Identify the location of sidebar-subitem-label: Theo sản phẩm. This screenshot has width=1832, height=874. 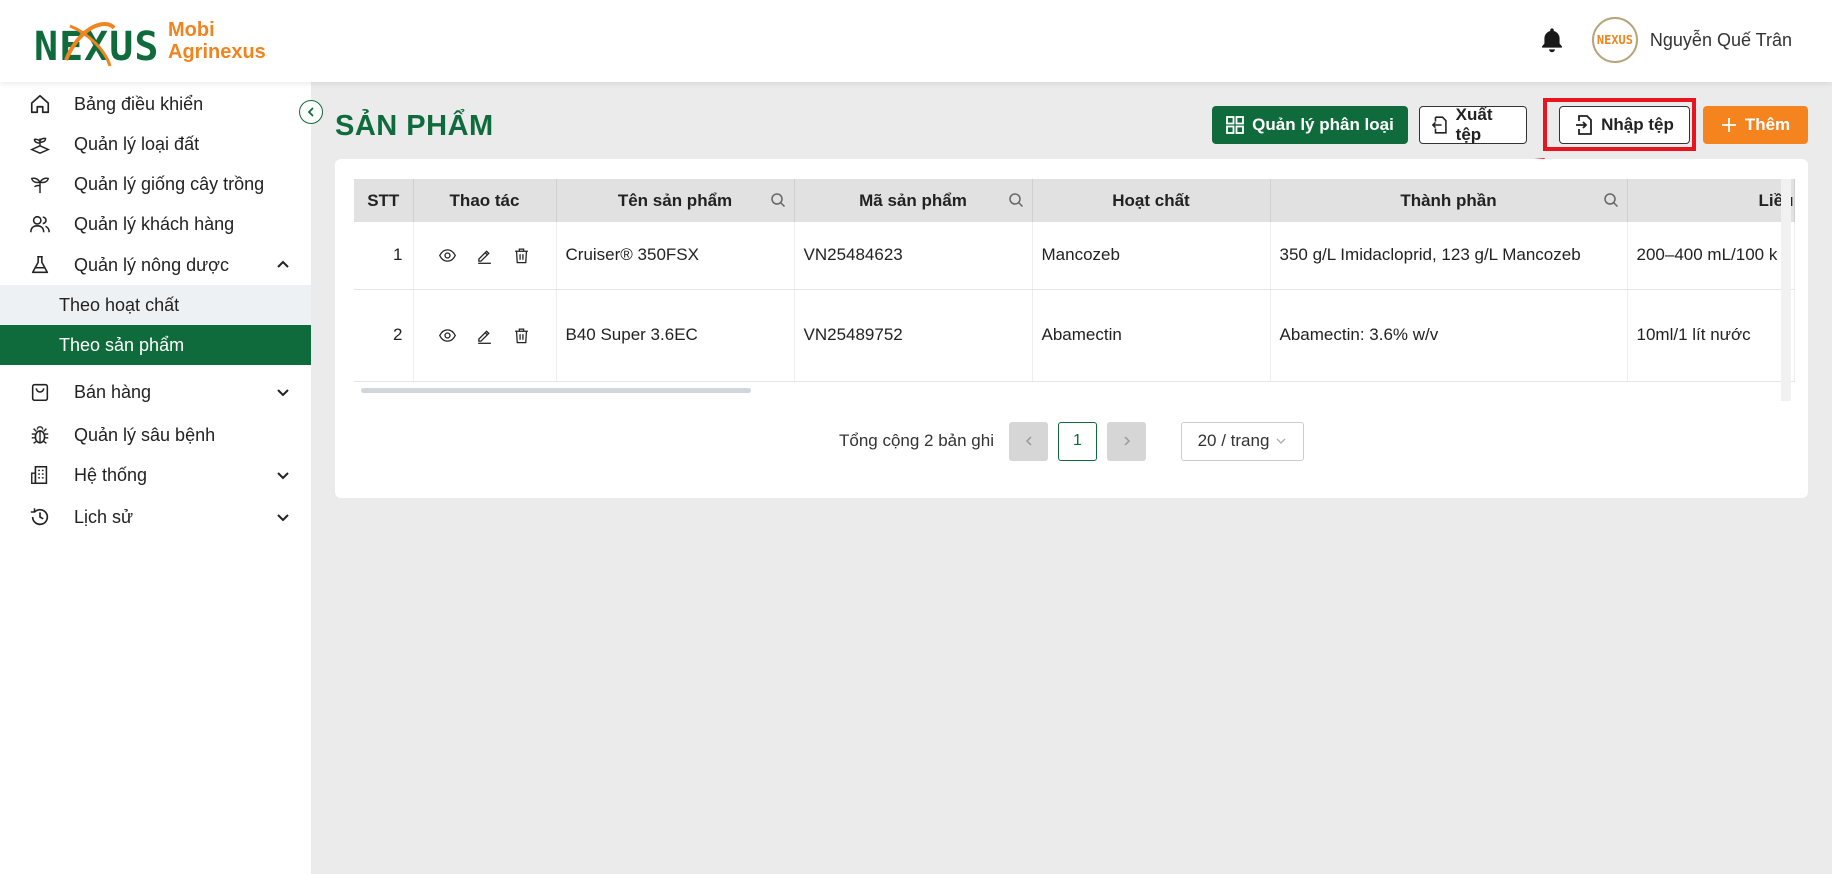
(122, 344).